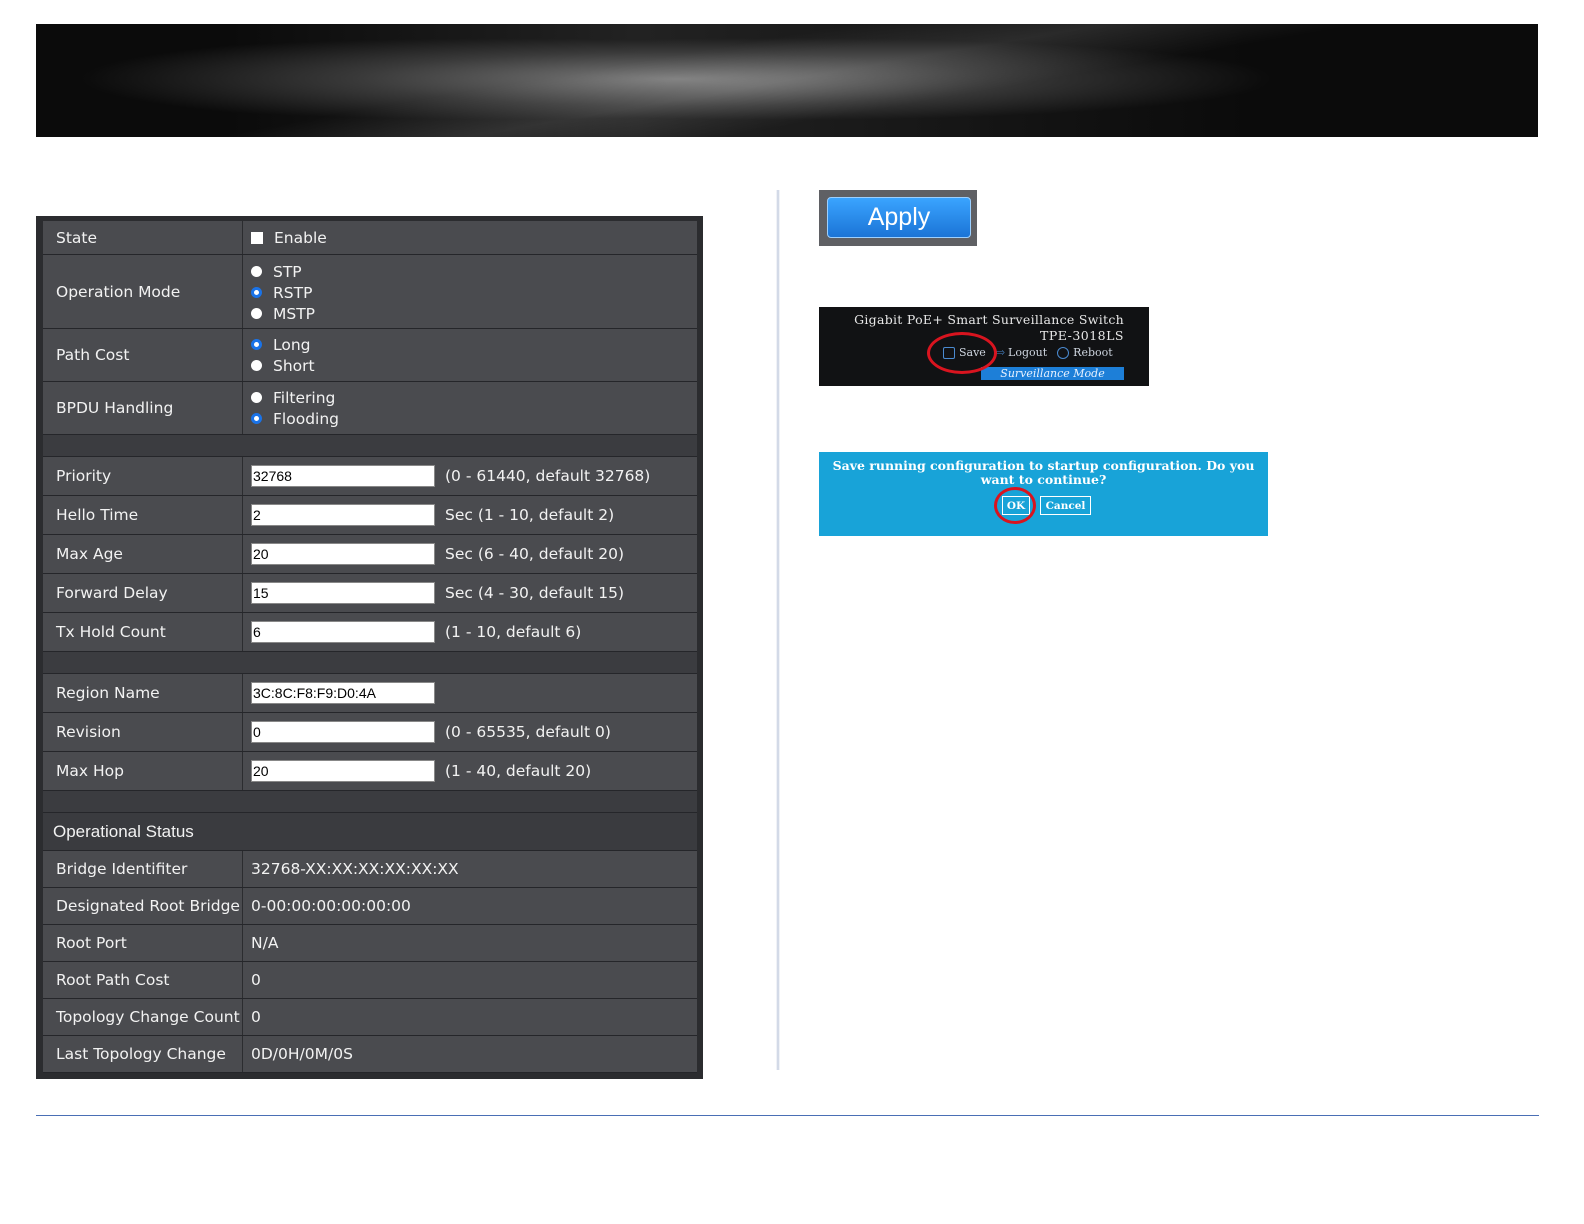  Describe the element at coordinates (1085, 352) in the screenshot. I see `reboot-link: Reboot` at that location.